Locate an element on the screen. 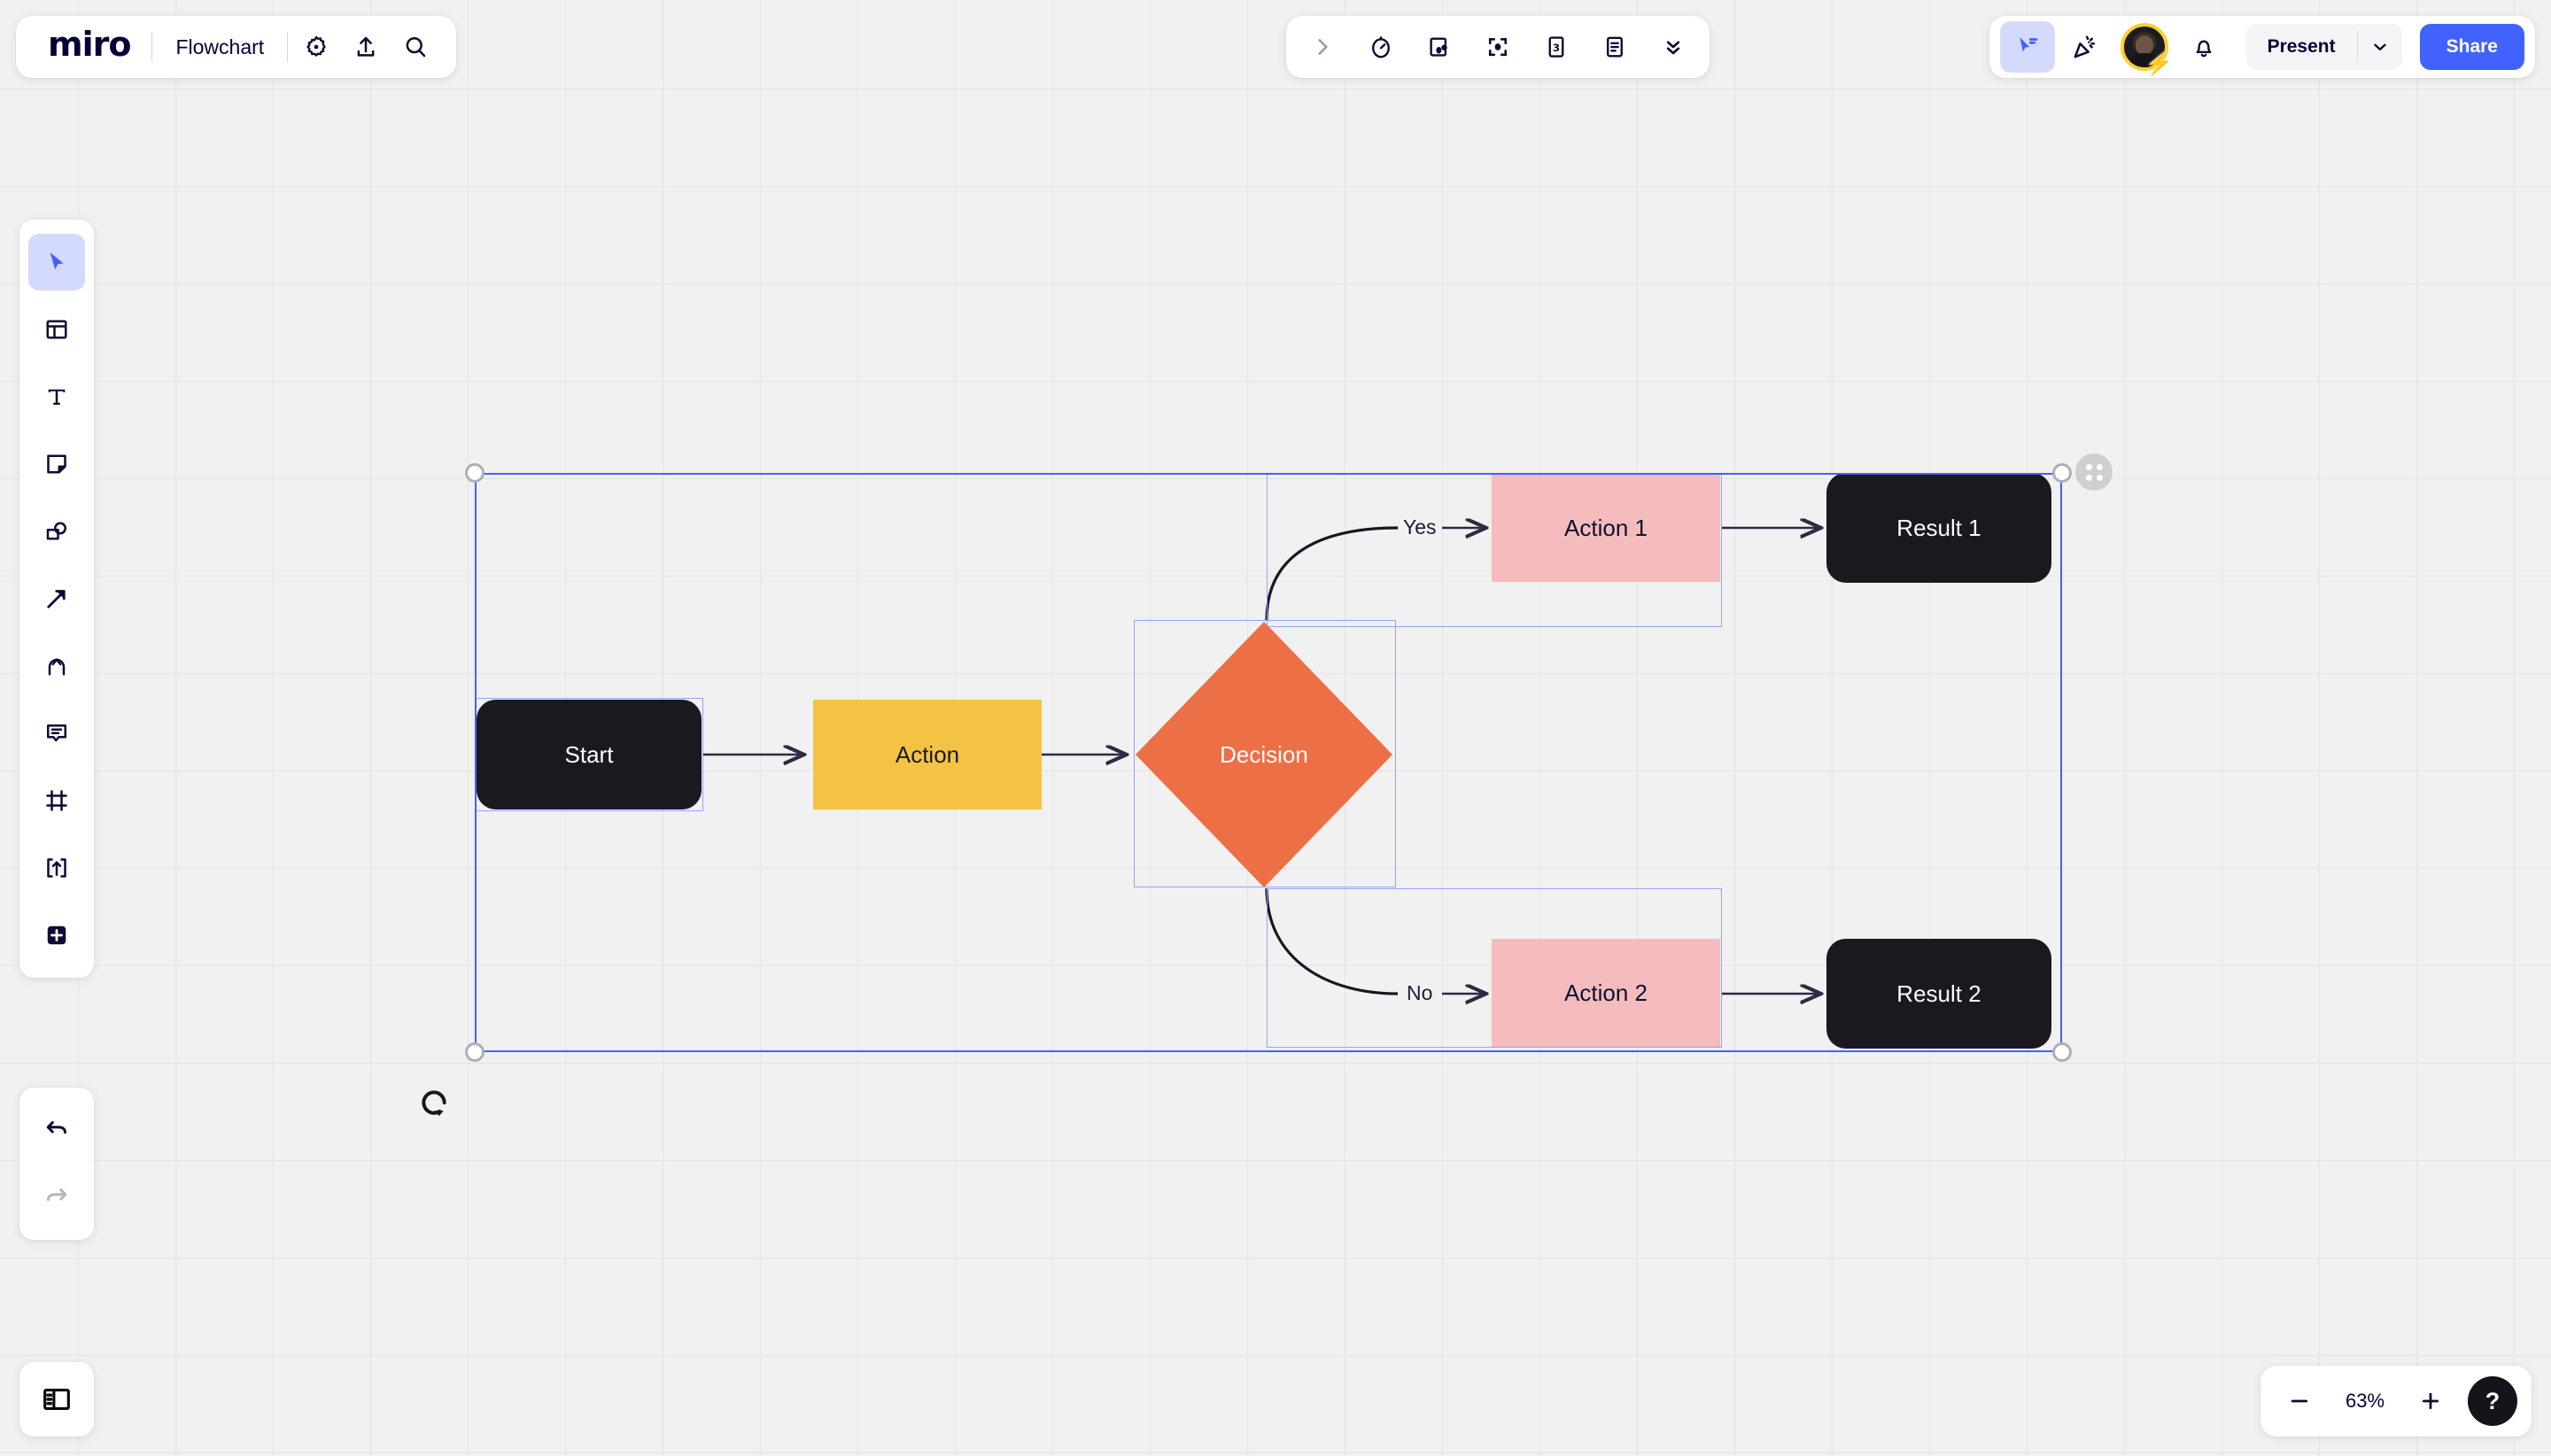 The width and height of the screenshot is (2551, 1456). shapes-icon is located at coordinates (56, 531).